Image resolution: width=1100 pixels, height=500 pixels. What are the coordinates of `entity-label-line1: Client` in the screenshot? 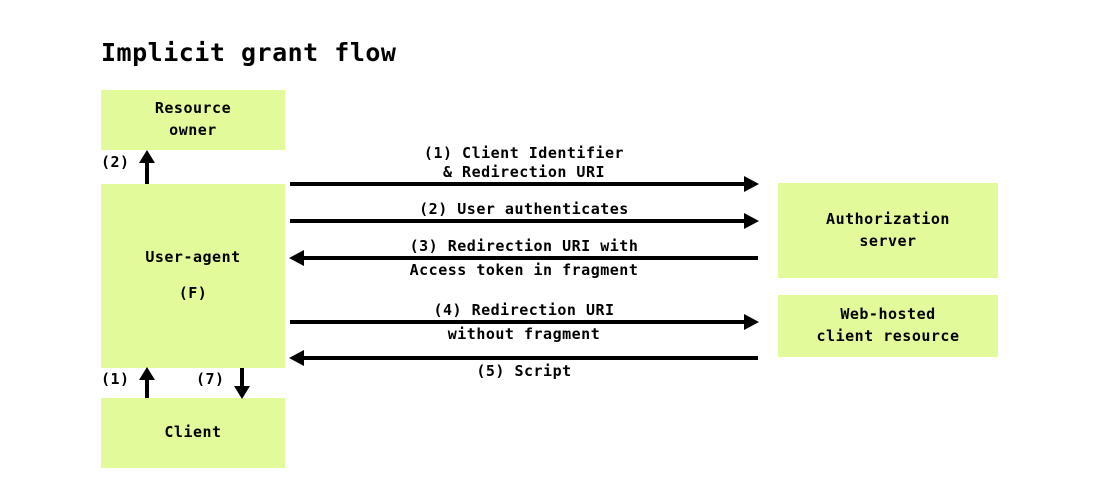 It's located at (193, 432).